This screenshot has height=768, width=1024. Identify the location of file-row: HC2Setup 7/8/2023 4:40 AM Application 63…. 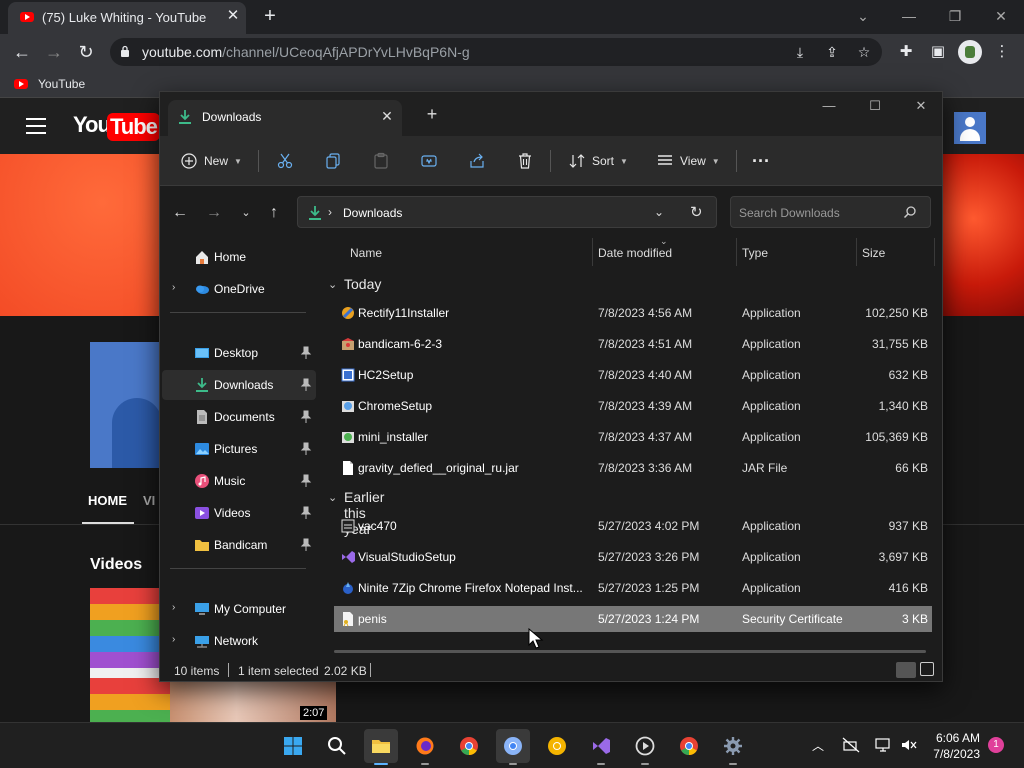
(633, 375).